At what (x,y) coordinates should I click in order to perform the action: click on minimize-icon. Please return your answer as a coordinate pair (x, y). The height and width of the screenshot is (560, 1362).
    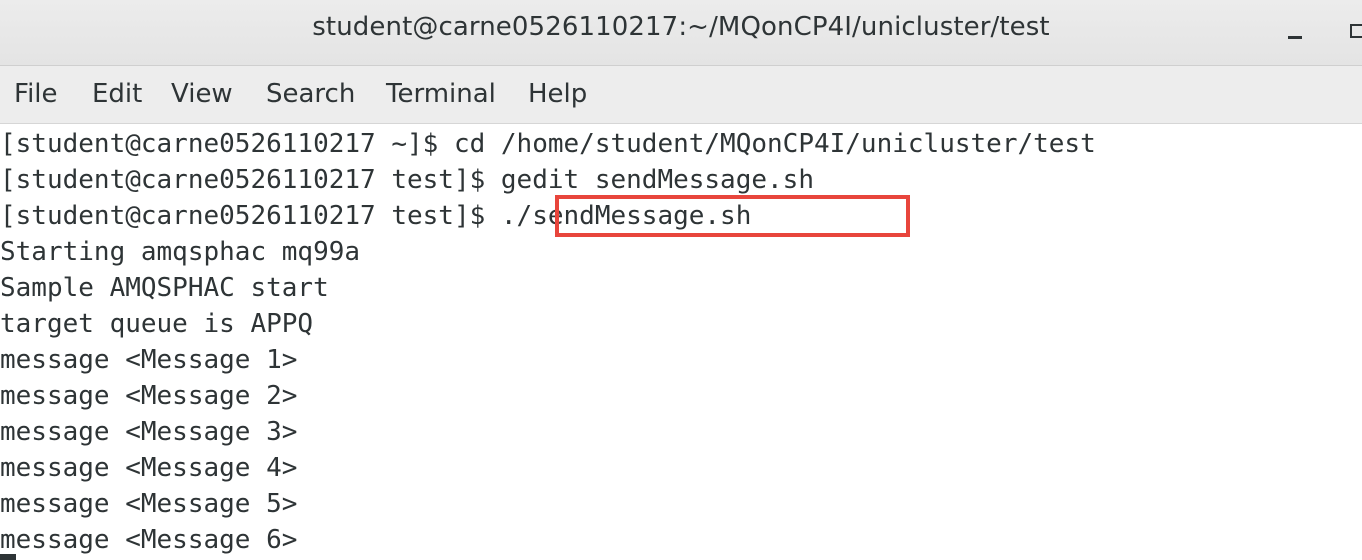
    Looking at the image, I should click on (1295, 37).